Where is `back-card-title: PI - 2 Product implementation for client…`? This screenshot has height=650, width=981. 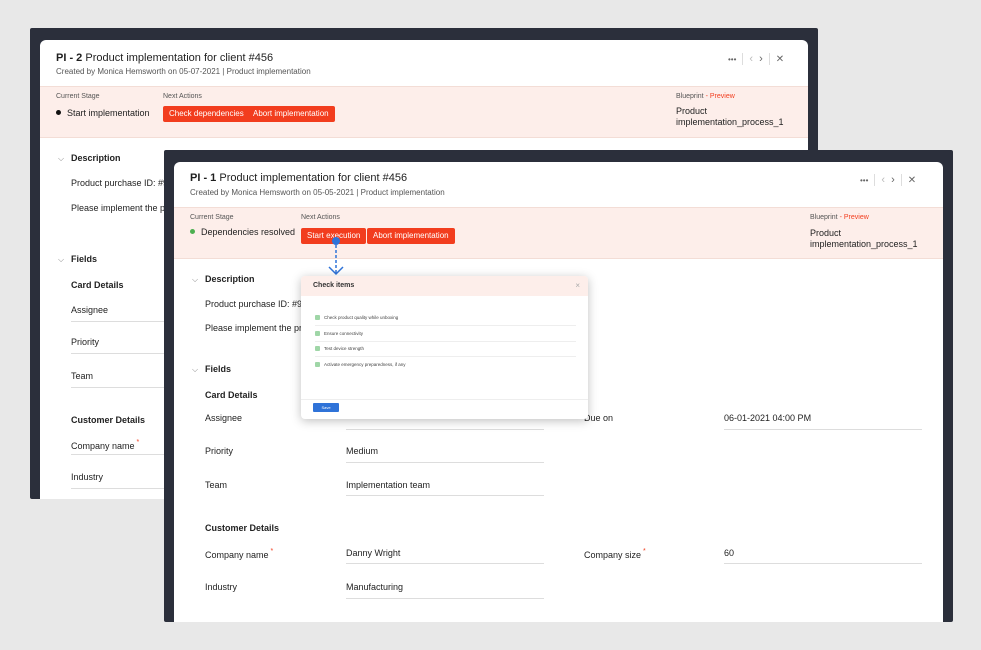
back-card-title: PI - 2 Product implementation for client… is located at coordinates (164, 58).